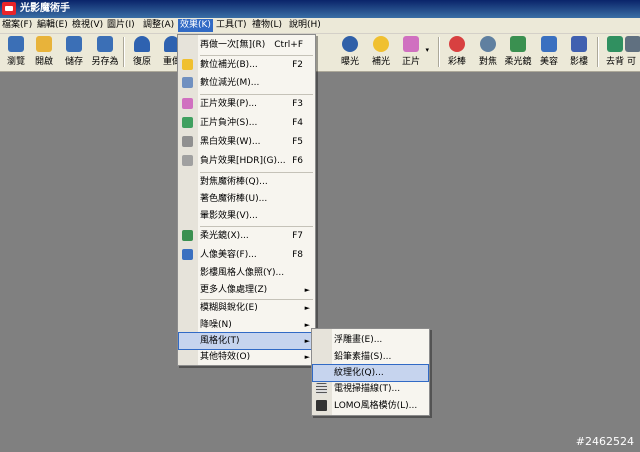 This screenshot has height=452, width=640. Describe the element at coordinates (52, 25) in the screenshot. I see `menu-edit: 編輯(E)` at that location.